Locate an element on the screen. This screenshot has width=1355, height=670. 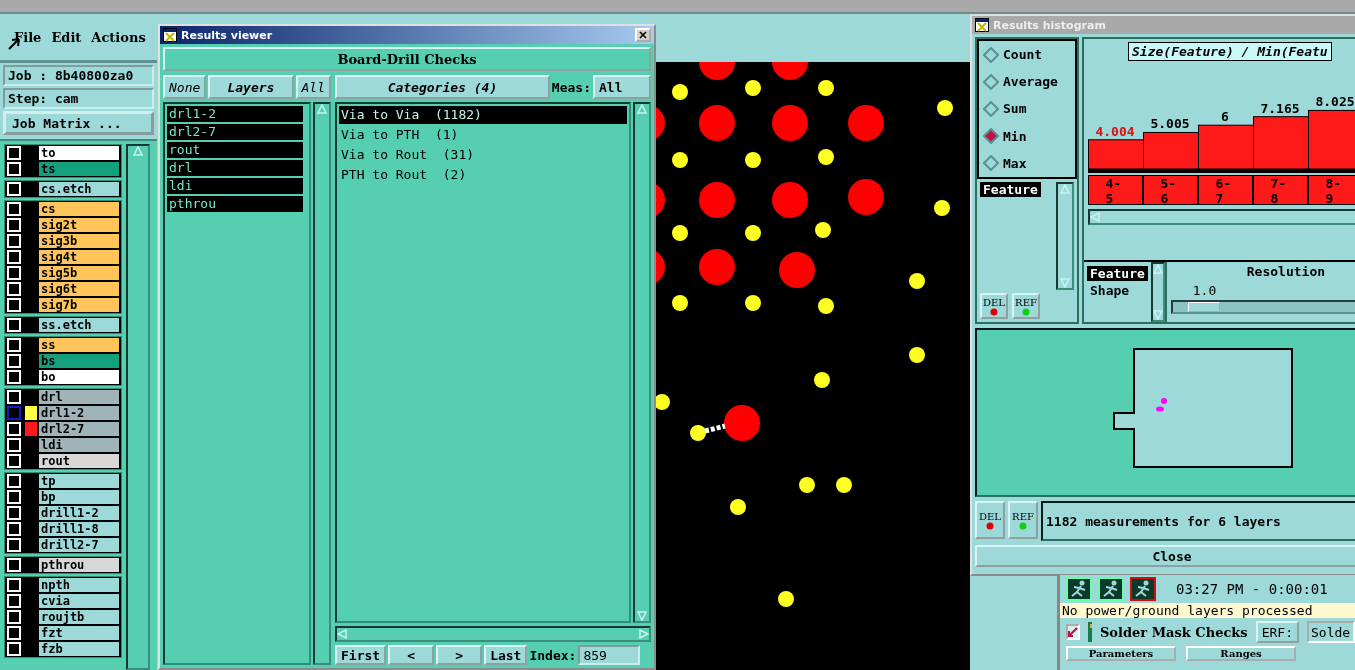
layer-filter-button: All is located at coordinates (313, 87).